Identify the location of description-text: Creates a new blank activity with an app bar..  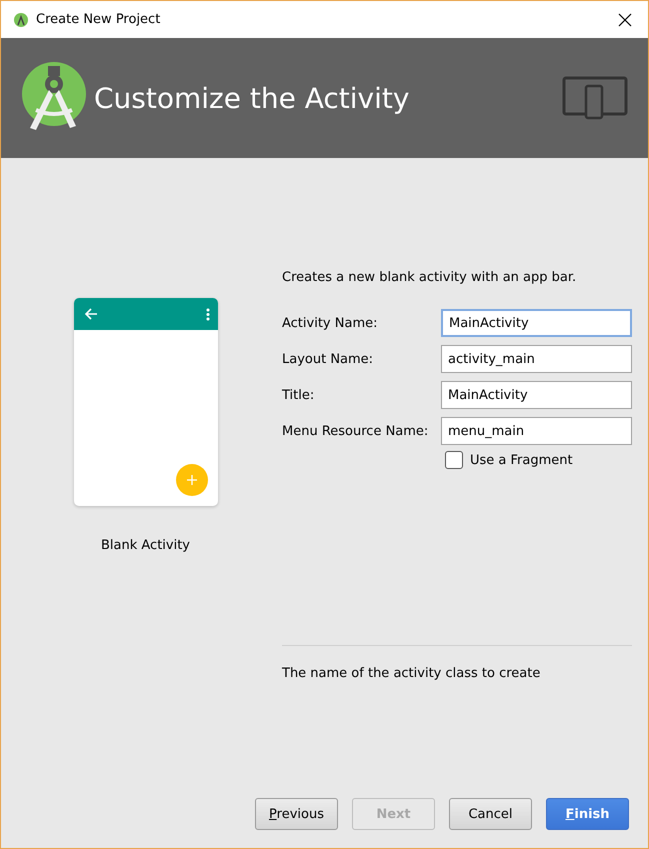
(430, 277).